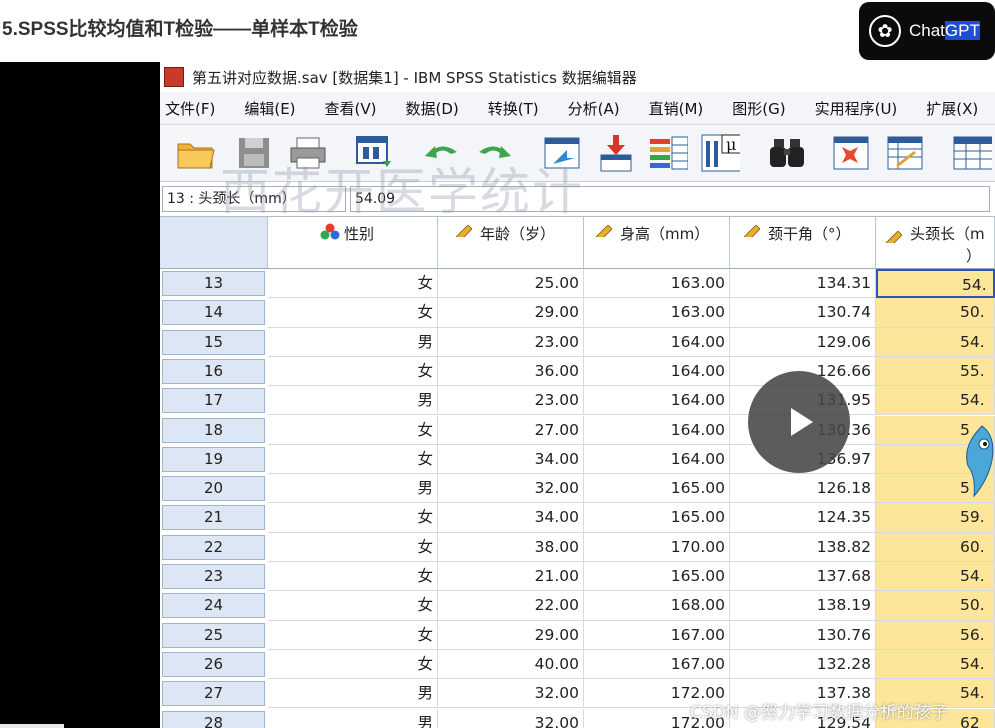 Image resolution: width=995 pixels, height=728 pixels. Describe the element at coordinates (756, 108) in the screenshot. I see `menu-graphs: 图形(G)` at that location.